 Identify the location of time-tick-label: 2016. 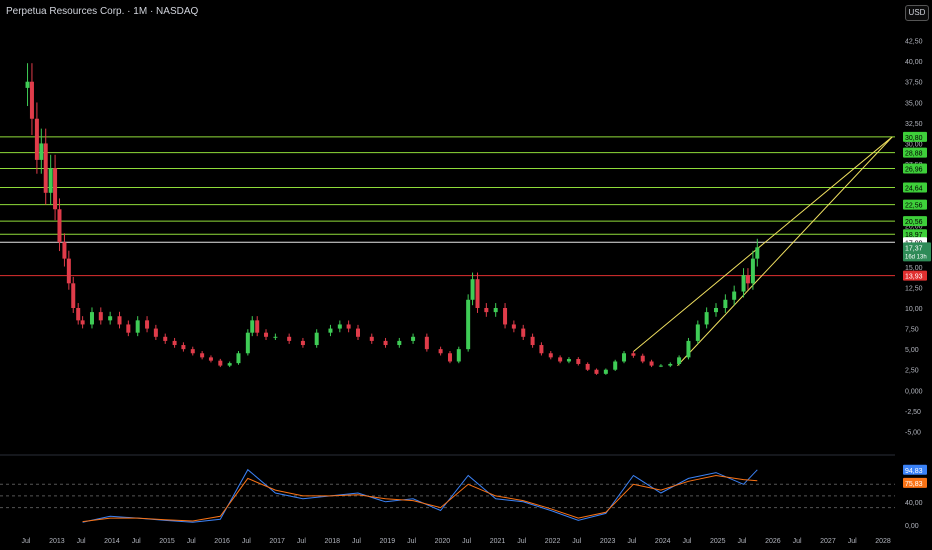
(222, 541).